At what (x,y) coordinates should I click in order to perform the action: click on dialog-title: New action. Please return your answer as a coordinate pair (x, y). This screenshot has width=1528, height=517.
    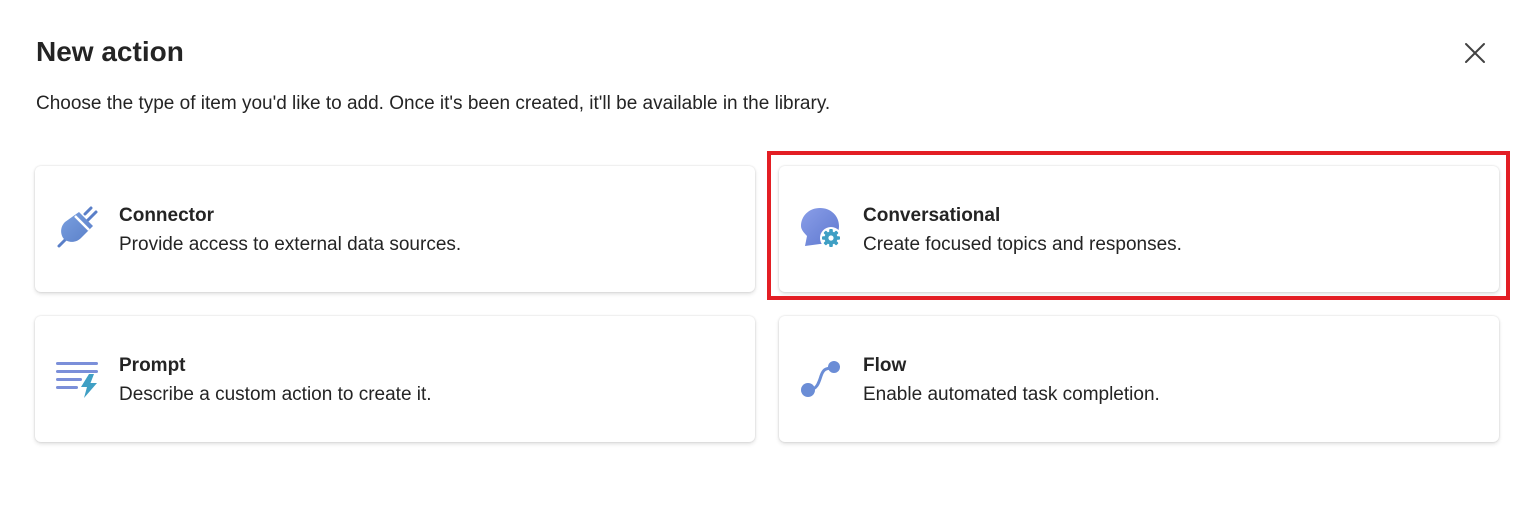
    Looking at the image, I should click on (110, 51).